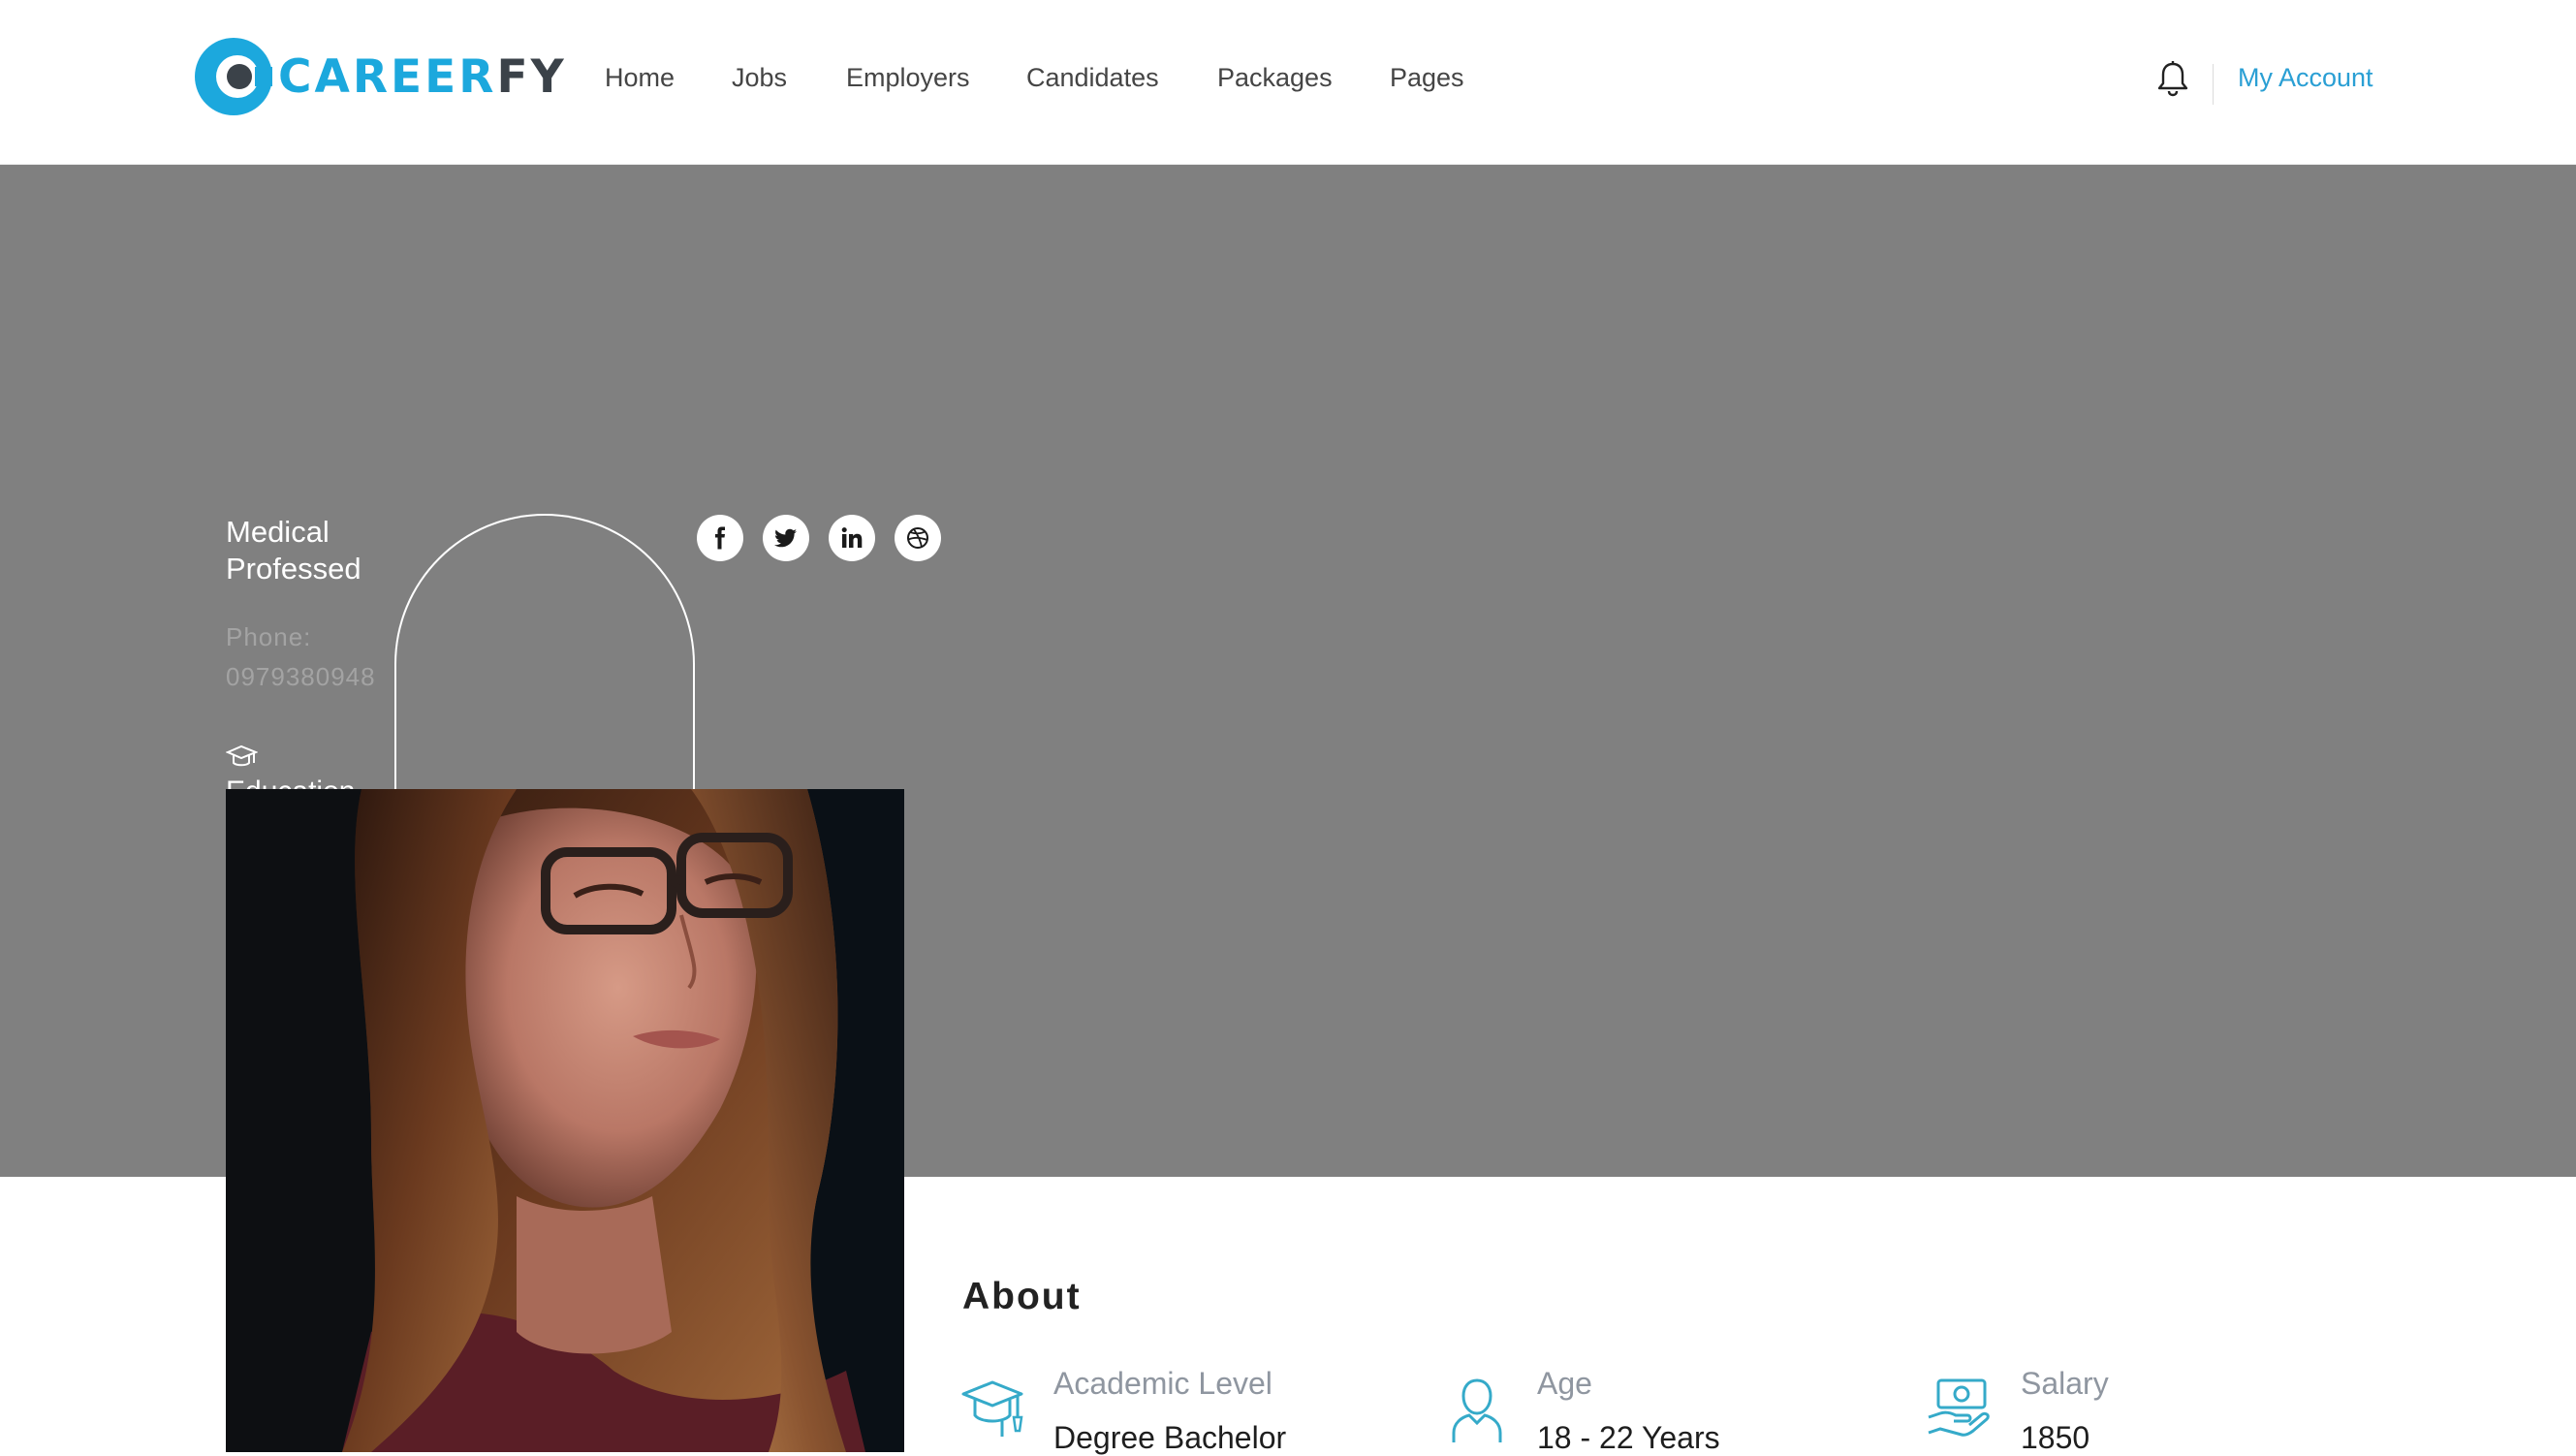 This screenshot has width=2576, height=1456. I want to click on salary-label: Salary, so click(2065, 1383).